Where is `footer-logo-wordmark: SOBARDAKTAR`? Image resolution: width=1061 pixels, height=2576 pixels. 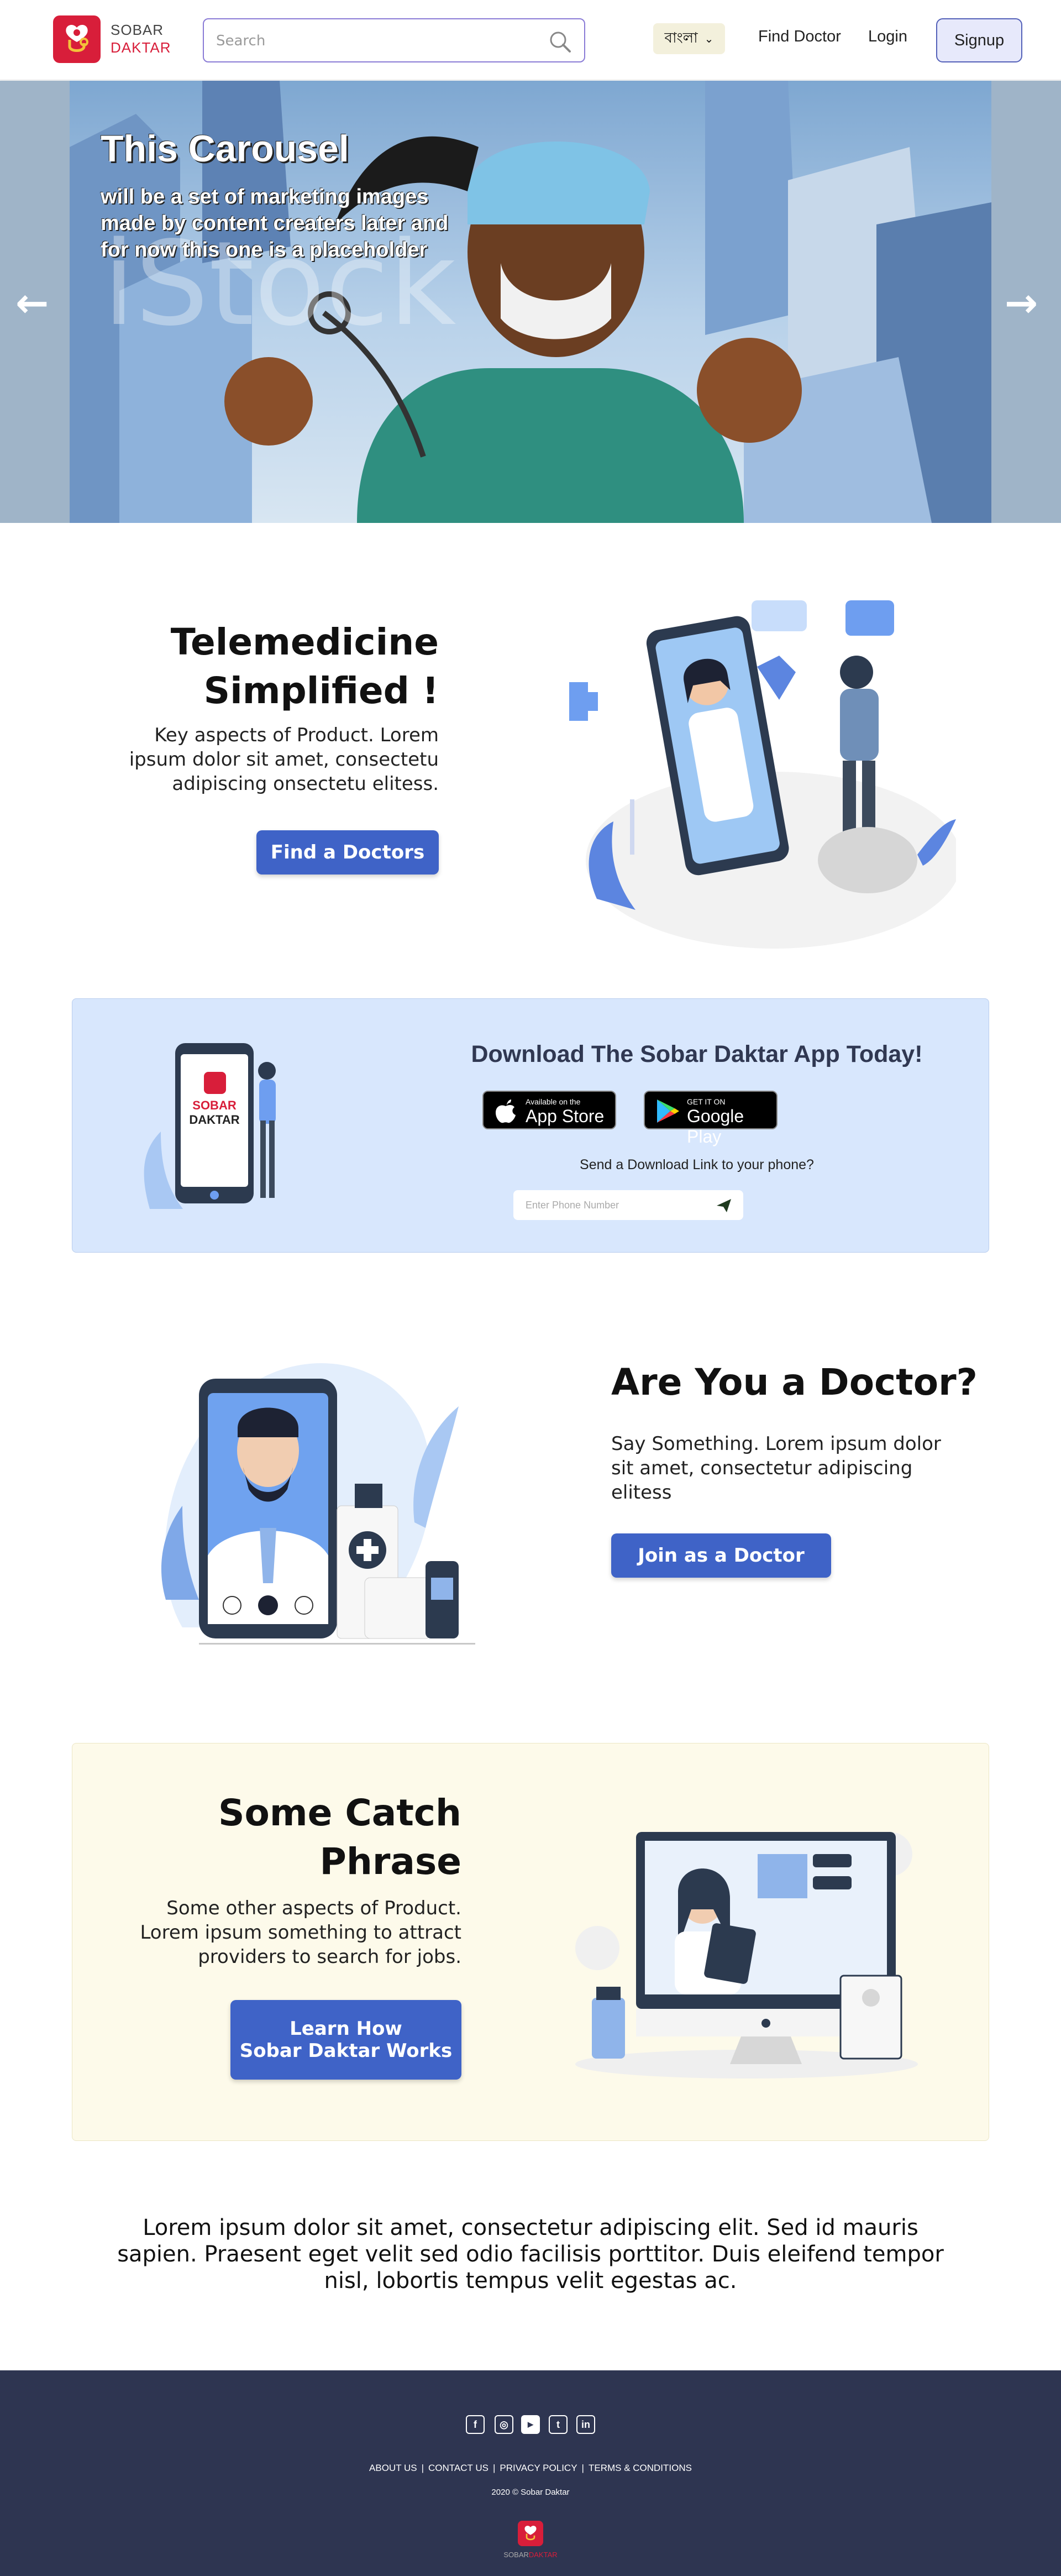 footer-logo-wordmark: SOBARDAKTAR is located at coordinates (530, 2555).